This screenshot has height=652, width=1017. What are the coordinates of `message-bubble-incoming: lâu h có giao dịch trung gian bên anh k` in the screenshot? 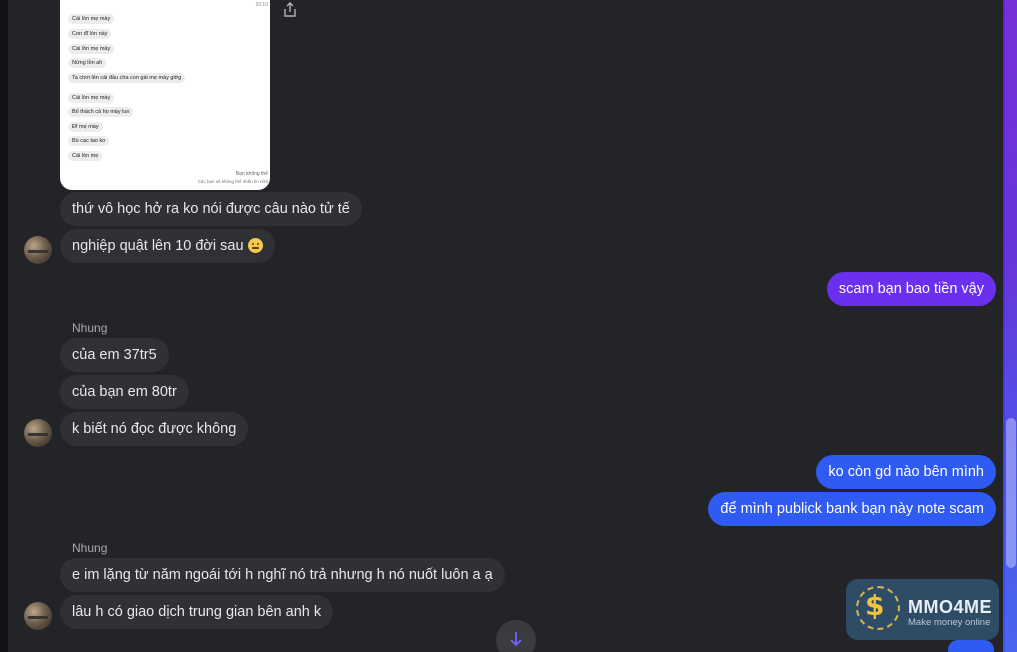 It's located at (197, 612).